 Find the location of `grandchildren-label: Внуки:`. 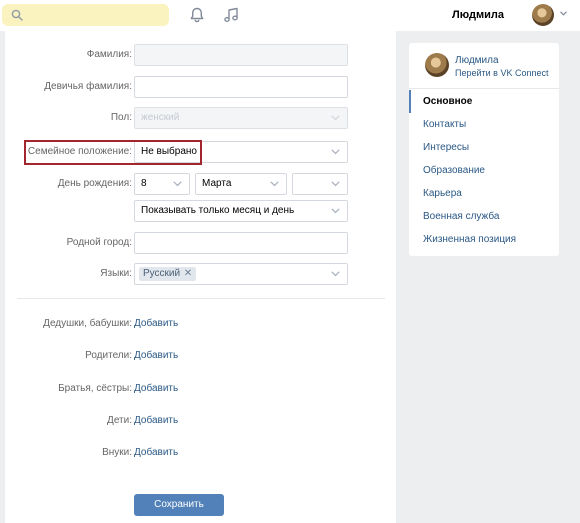

grandchildren-label: Внуки: is located at coordinates (117, 452).